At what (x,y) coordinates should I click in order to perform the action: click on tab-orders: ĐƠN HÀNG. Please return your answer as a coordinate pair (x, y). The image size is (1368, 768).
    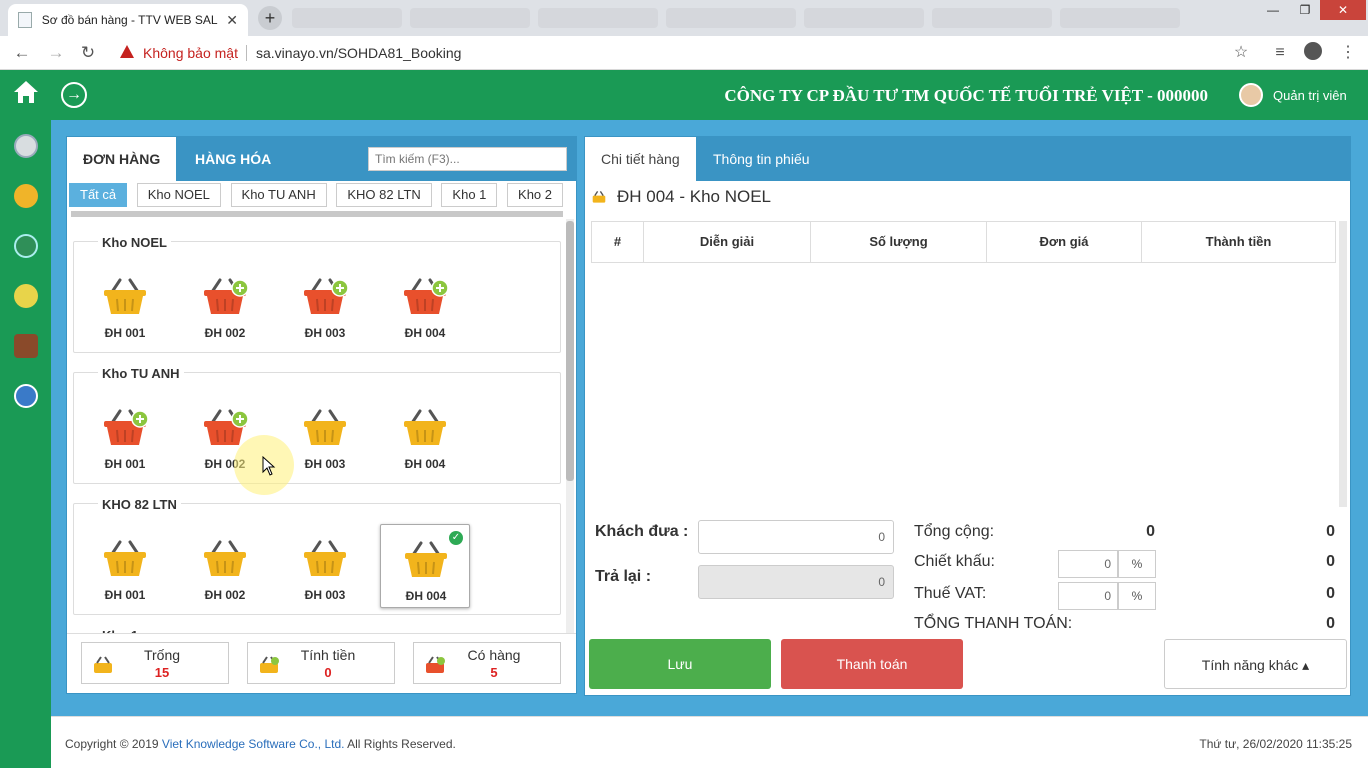
    Looking at the image, I should click on (122, 159).